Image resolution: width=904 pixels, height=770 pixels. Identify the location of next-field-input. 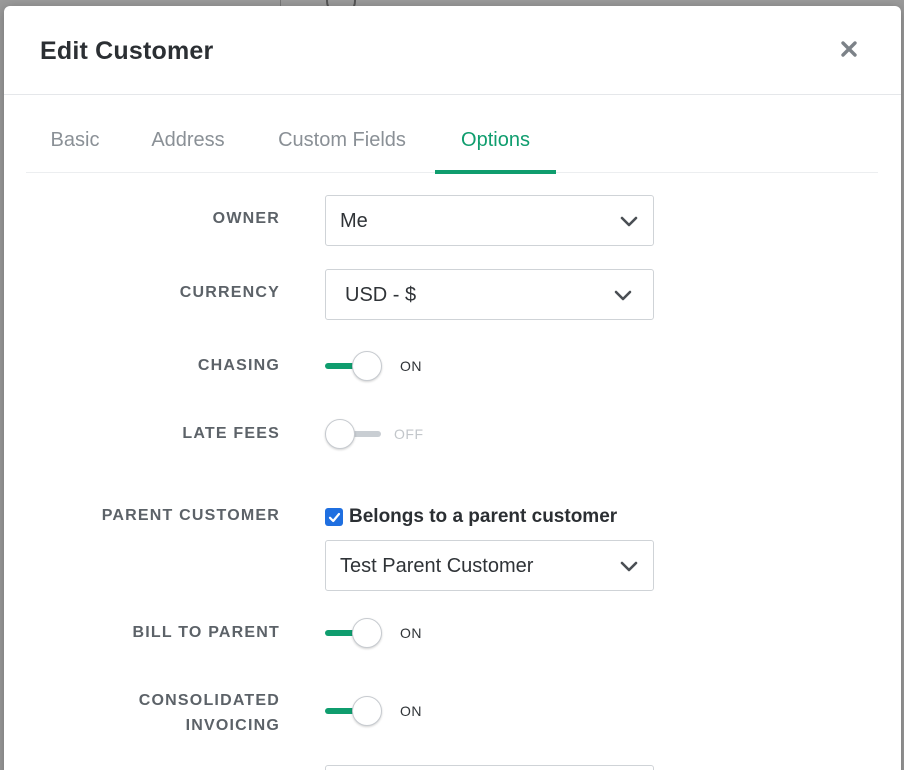
(489, 767).